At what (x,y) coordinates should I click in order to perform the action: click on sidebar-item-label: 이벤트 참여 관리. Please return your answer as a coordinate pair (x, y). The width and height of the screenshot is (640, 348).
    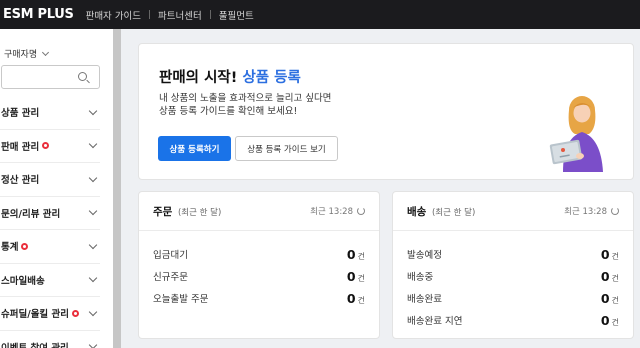
    Looking at the image, I should click on (35, 344).